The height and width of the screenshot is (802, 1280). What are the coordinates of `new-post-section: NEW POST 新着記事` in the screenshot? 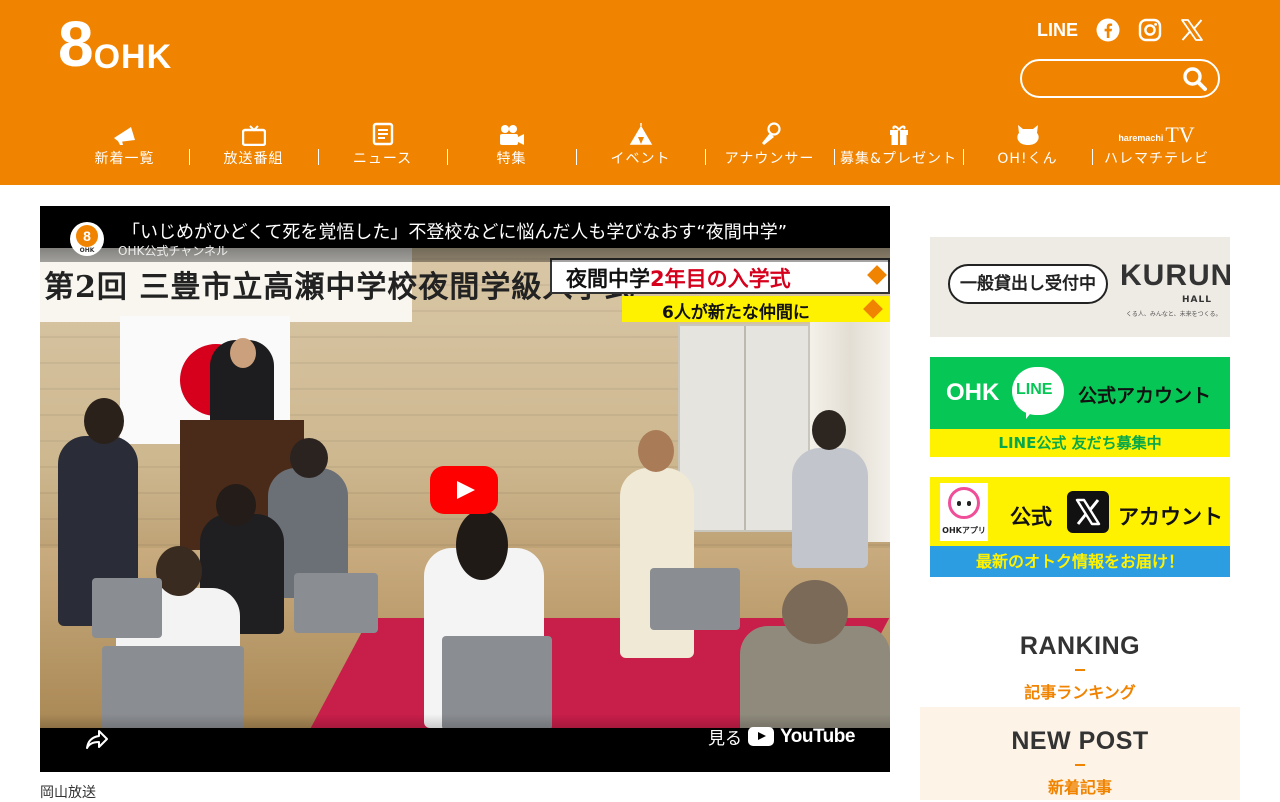 It's located at (1080, 753).